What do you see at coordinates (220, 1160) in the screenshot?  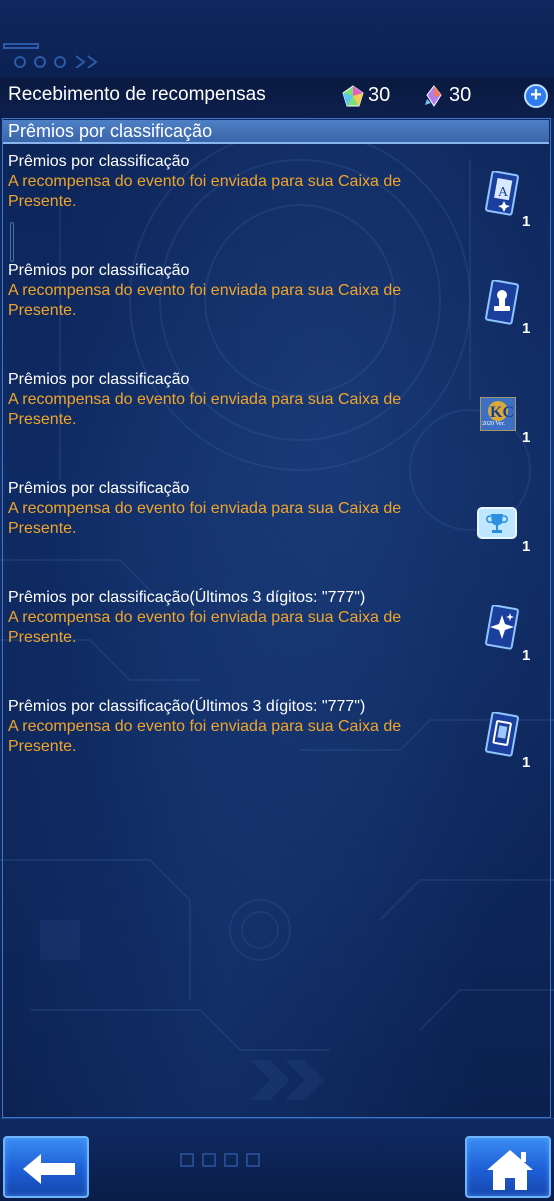 I see `bottom-decoration` at bounding box center [220, 1160].